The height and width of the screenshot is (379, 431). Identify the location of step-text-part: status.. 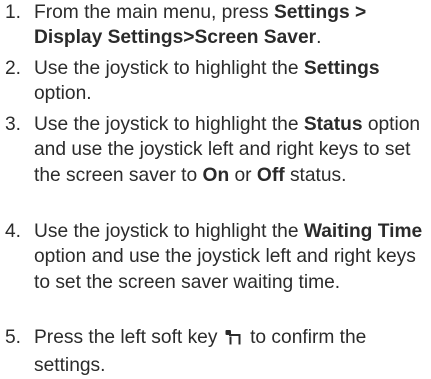
(315, 175).